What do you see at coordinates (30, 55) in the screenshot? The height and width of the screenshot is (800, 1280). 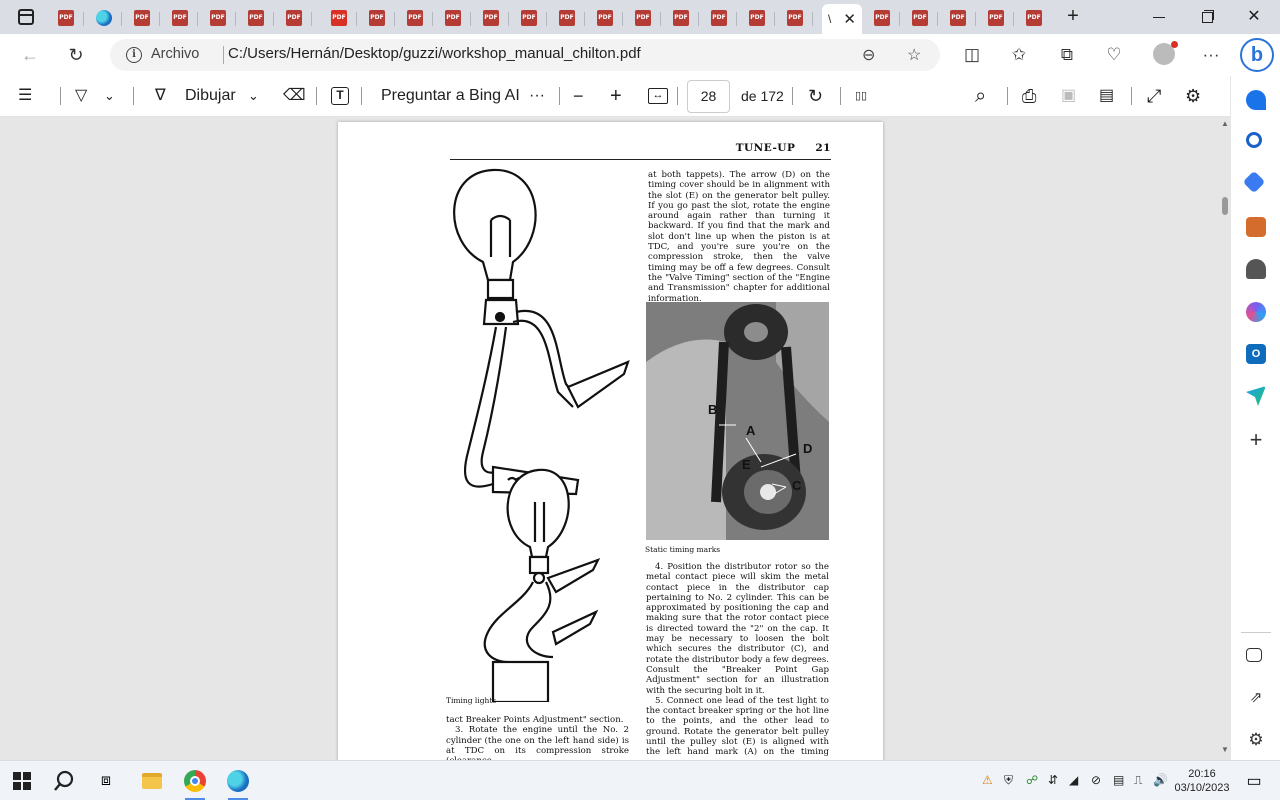 I see `back-button: ←` at bounding box center [30, 55].